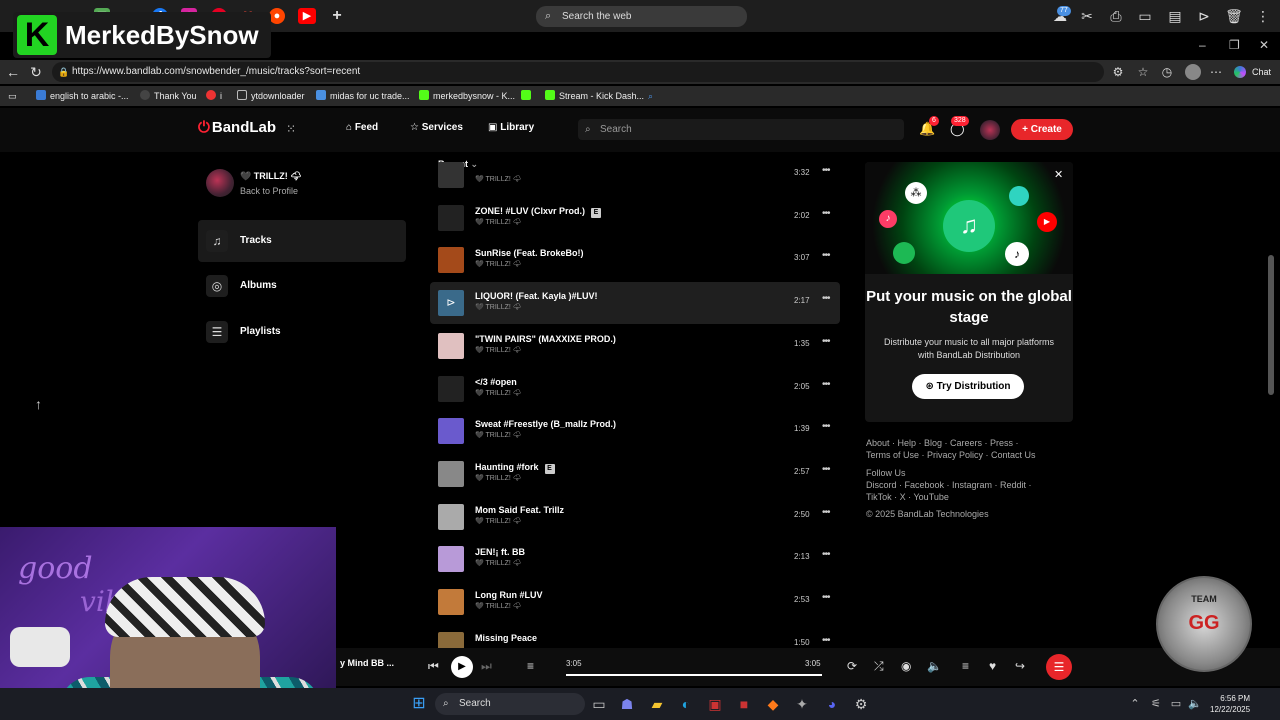  Describe the element at coordinates (168, 96) in the screenshot. I see `bookmark-item: Thank You` at that location.